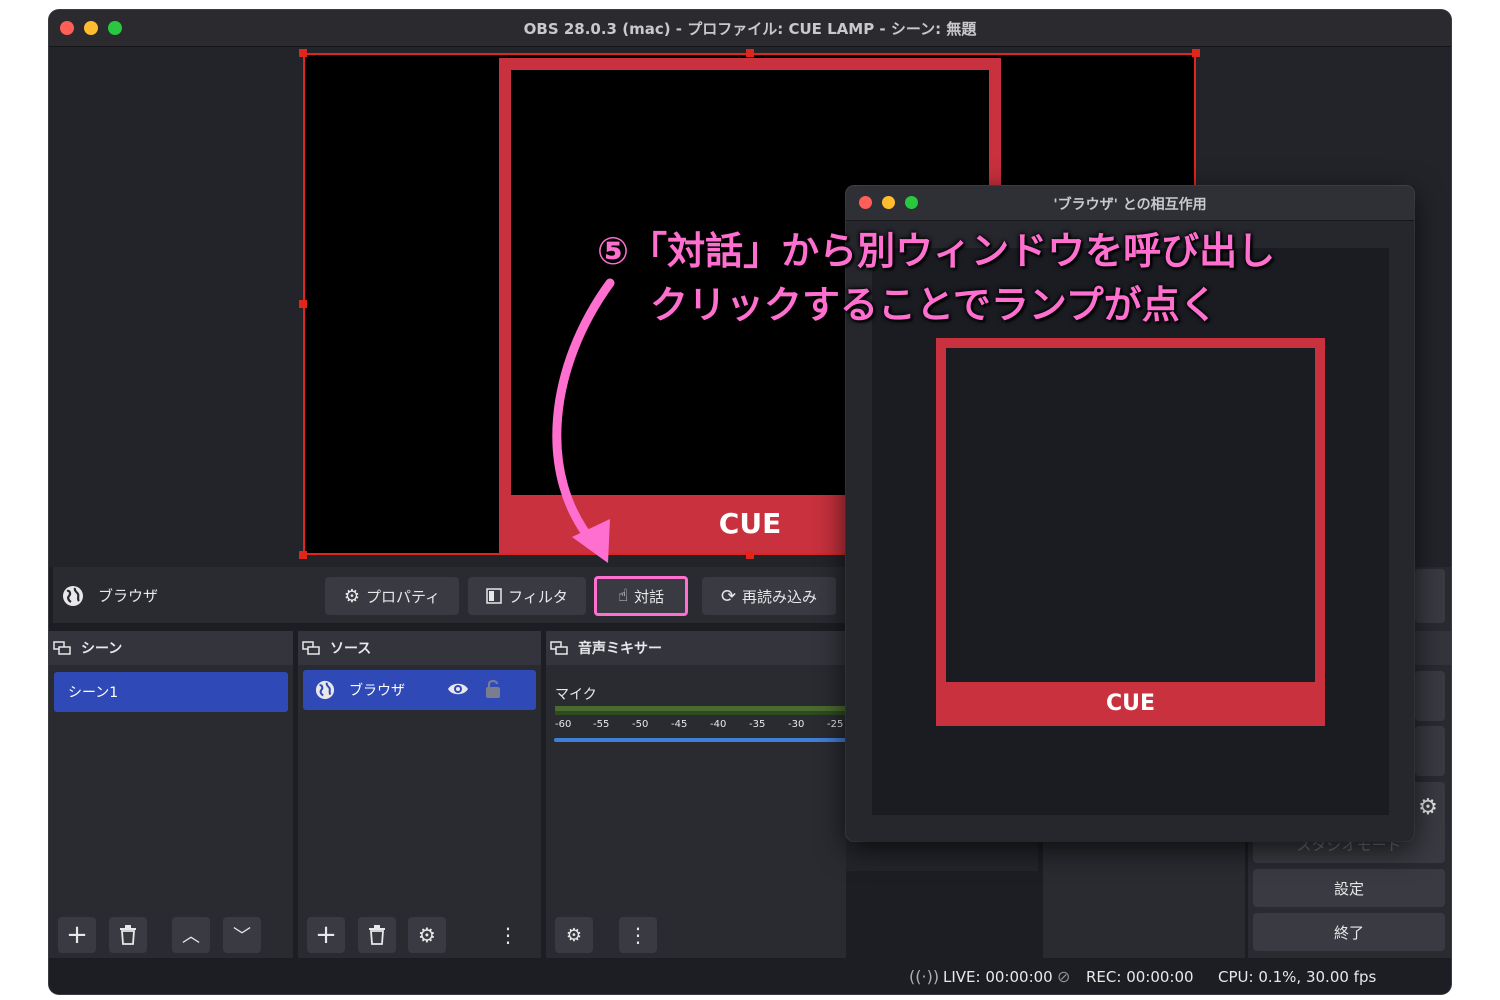 The image size is (1500, 1000). I want to click on reload-button: ⟳ 再読み込み, so click(769, 596).